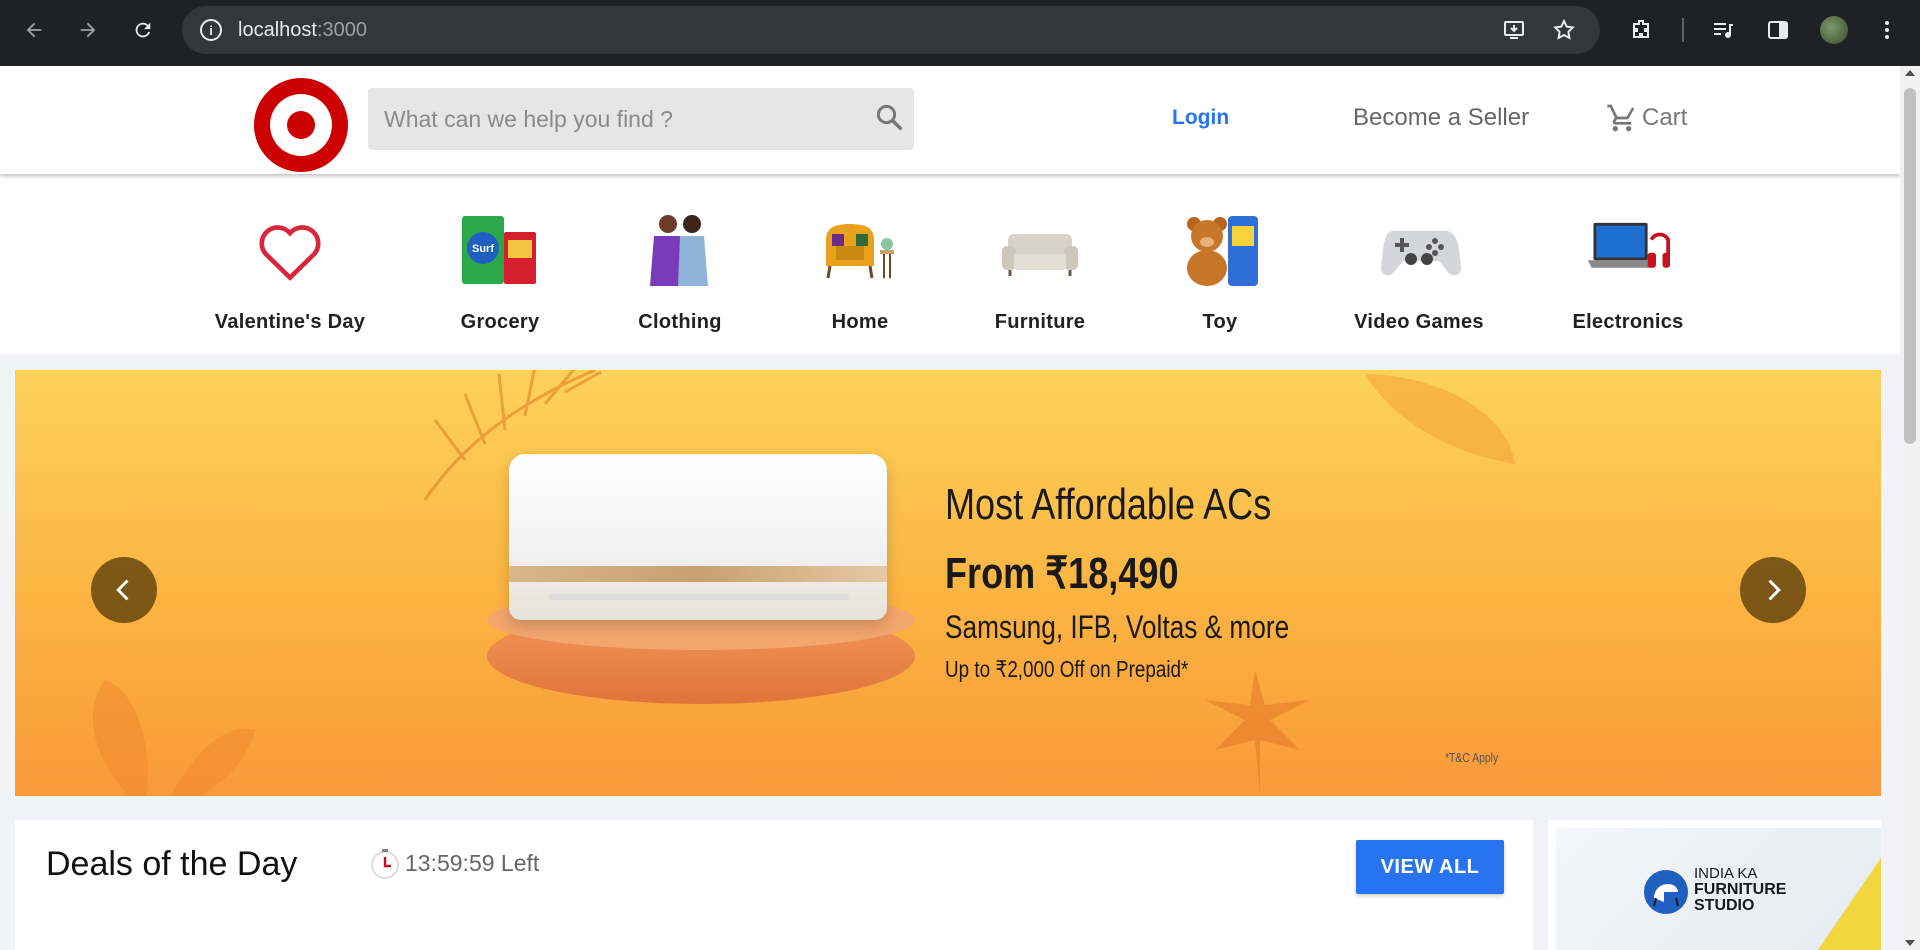 Image resolution: width=1920 pixels, height=950 pixels. Describe the element at coordinates (290, 250) in the screenshot. I see `heart-icon` at that location.